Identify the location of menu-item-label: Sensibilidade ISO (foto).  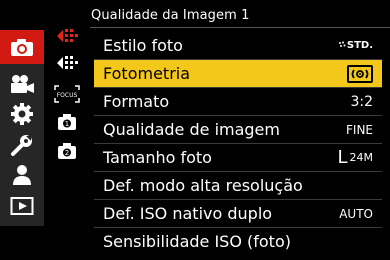
(197, 241).